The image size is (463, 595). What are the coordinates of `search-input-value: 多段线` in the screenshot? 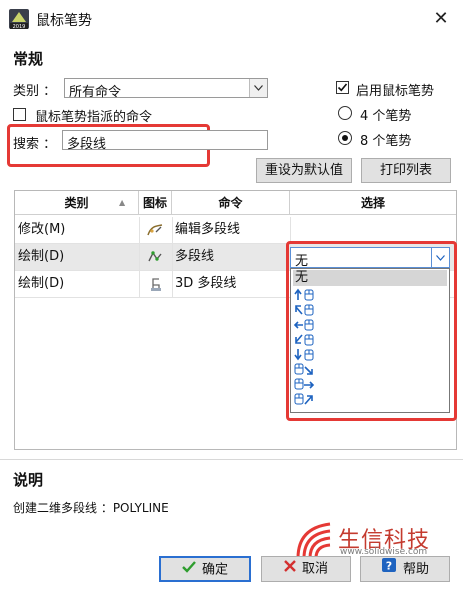 It's located at (87, 144).